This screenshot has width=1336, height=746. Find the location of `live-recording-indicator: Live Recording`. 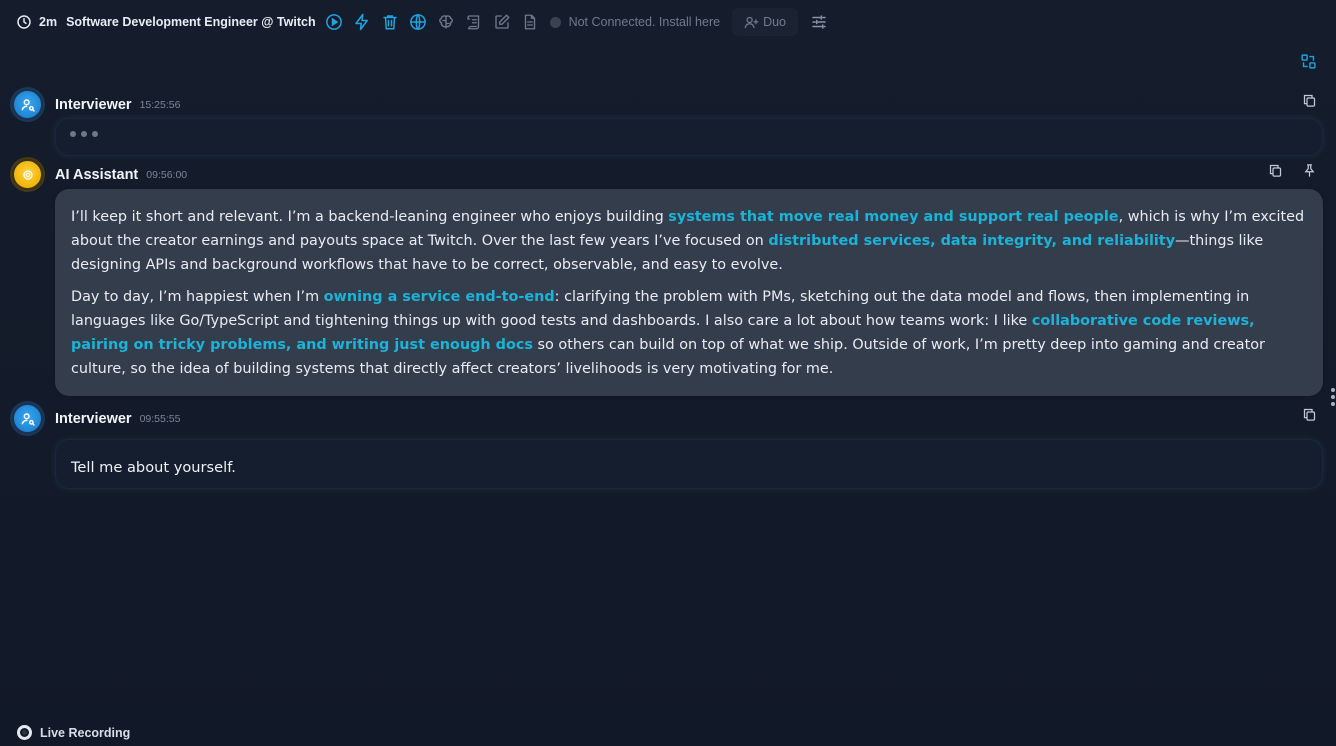

live-recording-indicator: Live Recording is located at coordinates (73, 732).